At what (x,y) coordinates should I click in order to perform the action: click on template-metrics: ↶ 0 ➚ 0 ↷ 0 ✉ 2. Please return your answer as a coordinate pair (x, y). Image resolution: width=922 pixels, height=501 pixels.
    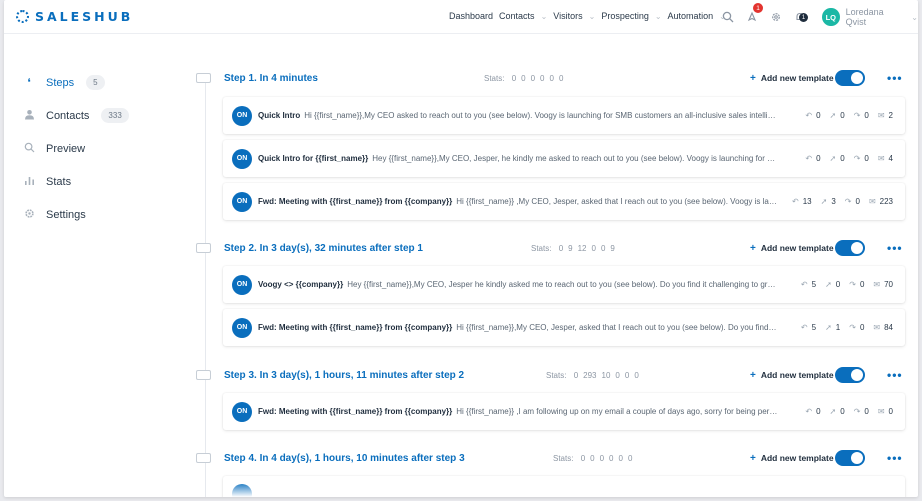
    Looking at the image, I should click on (844, 115).